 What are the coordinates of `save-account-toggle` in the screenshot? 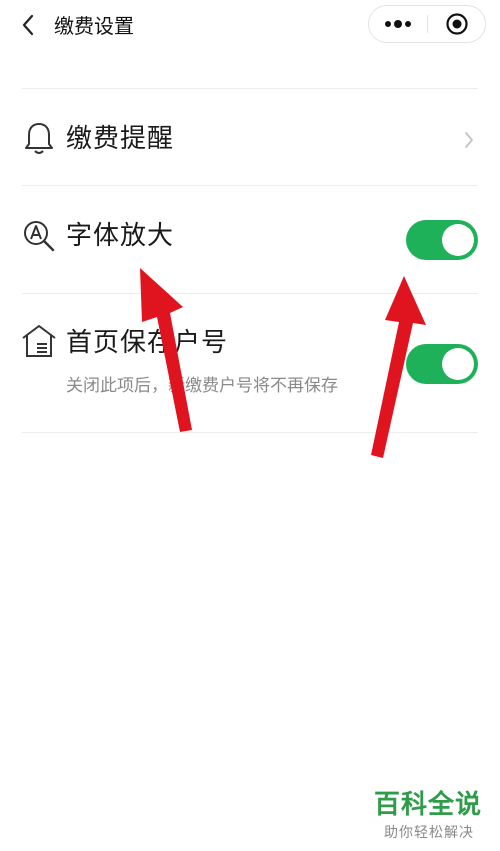 It's located at (442, 364).